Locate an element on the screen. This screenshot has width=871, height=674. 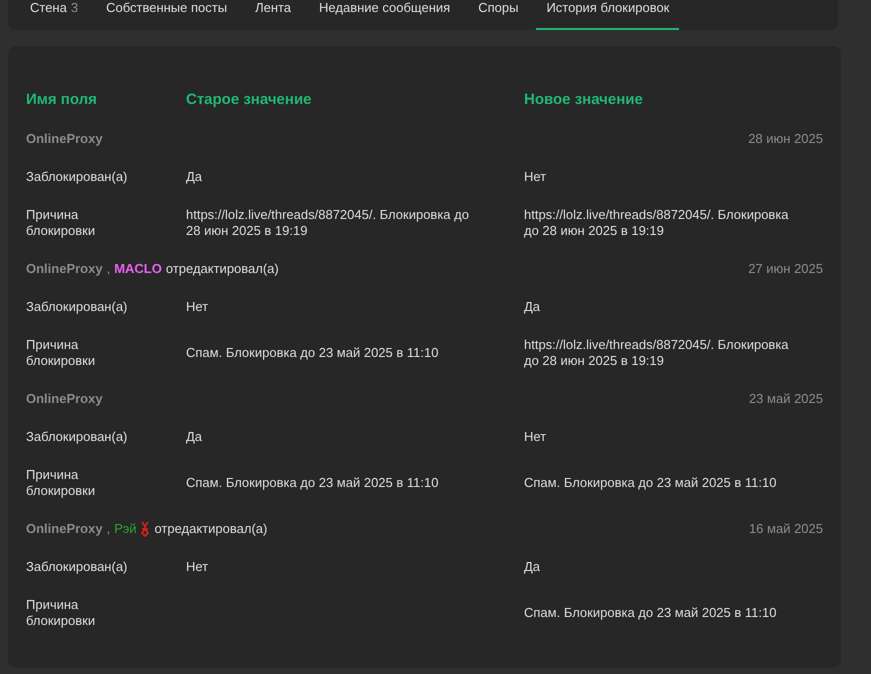
tab: Лента is located at coordinates (273, 15).